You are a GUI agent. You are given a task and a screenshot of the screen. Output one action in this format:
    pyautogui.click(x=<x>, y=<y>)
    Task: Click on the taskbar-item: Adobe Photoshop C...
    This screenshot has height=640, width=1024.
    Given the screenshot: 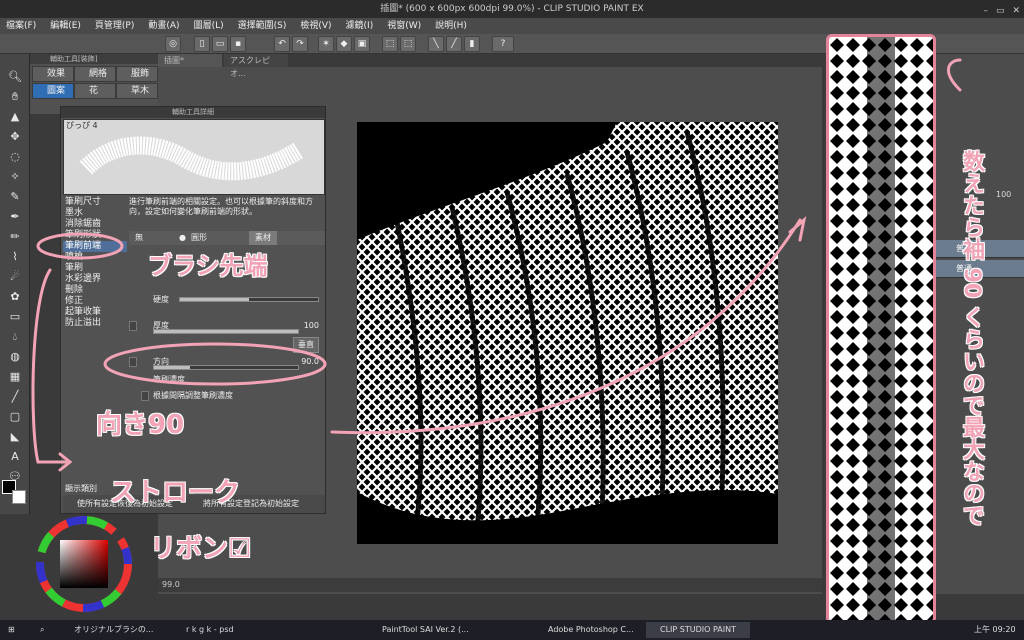 What is the action you would take?
    pyautogui.click(x=586, y=630)
    